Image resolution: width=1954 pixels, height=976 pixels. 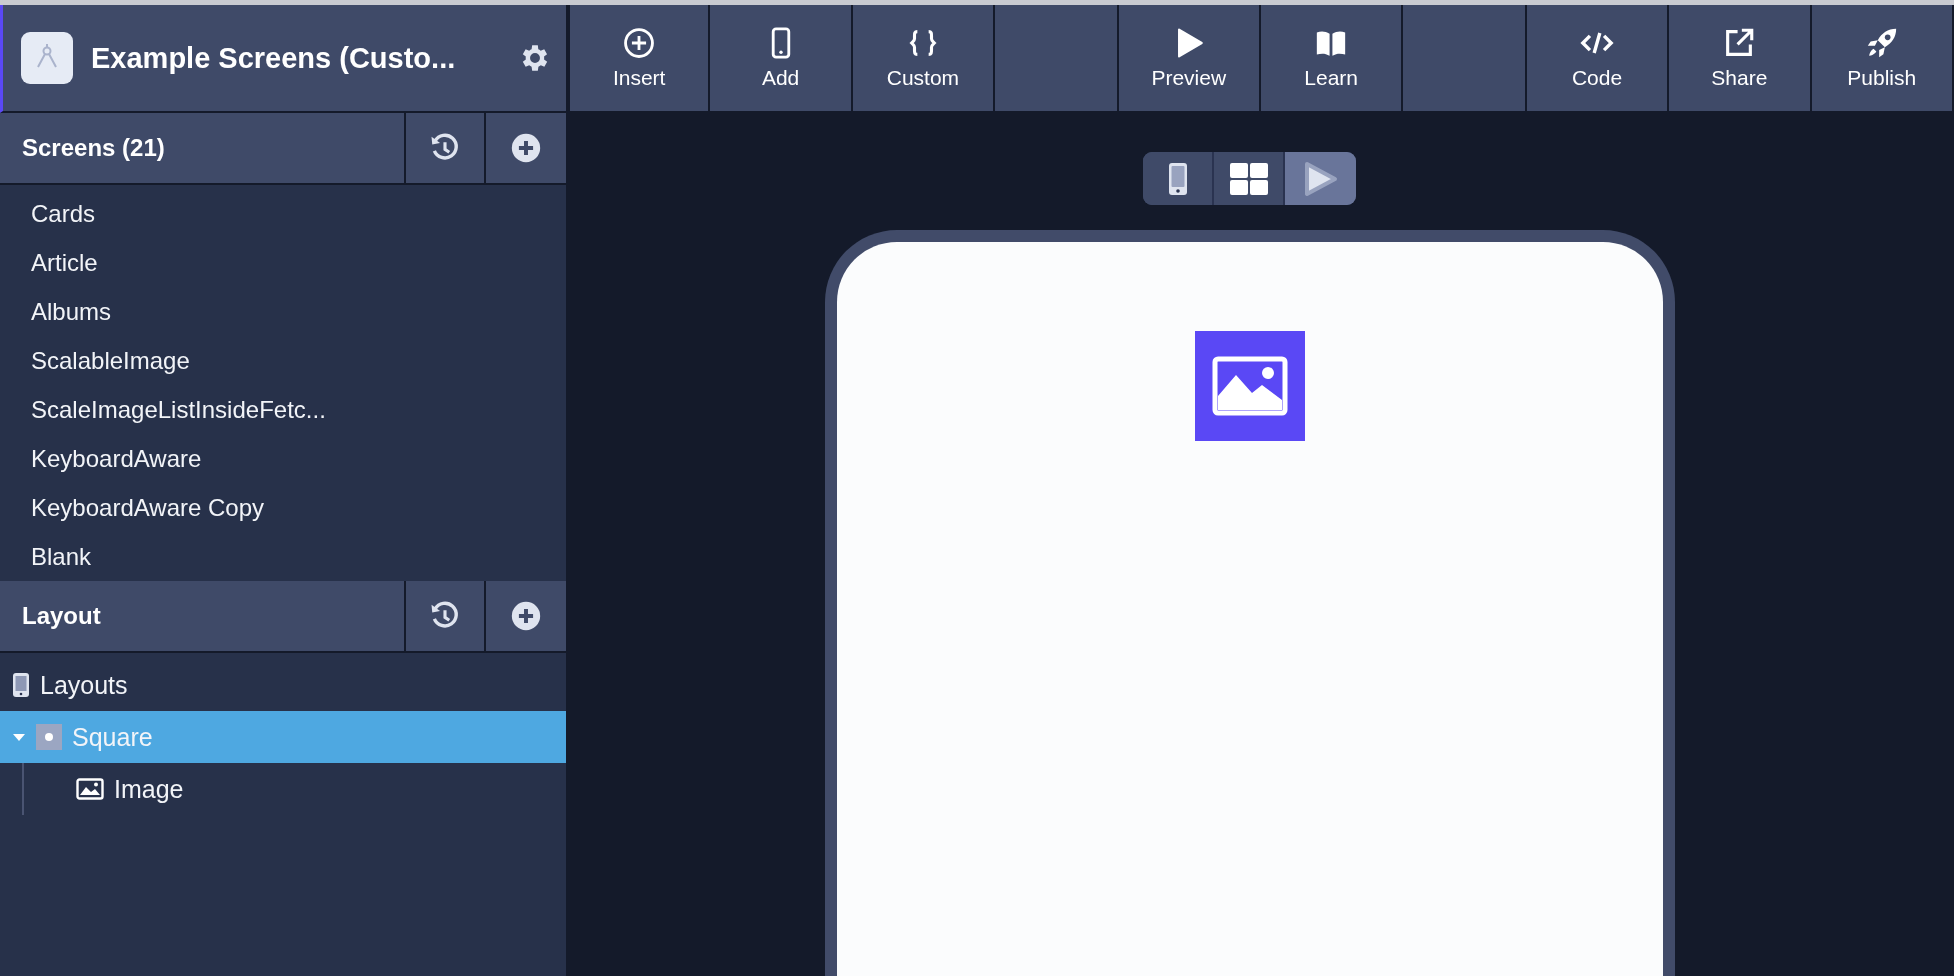 I want to click on plus-circle-icon, so click(x=639, y=43).